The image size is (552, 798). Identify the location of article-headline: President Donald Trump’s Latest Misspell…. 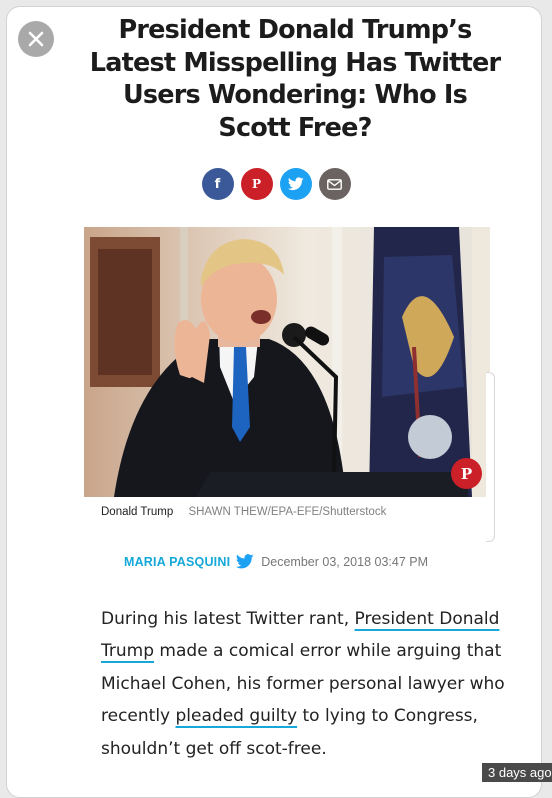
(295, 79).